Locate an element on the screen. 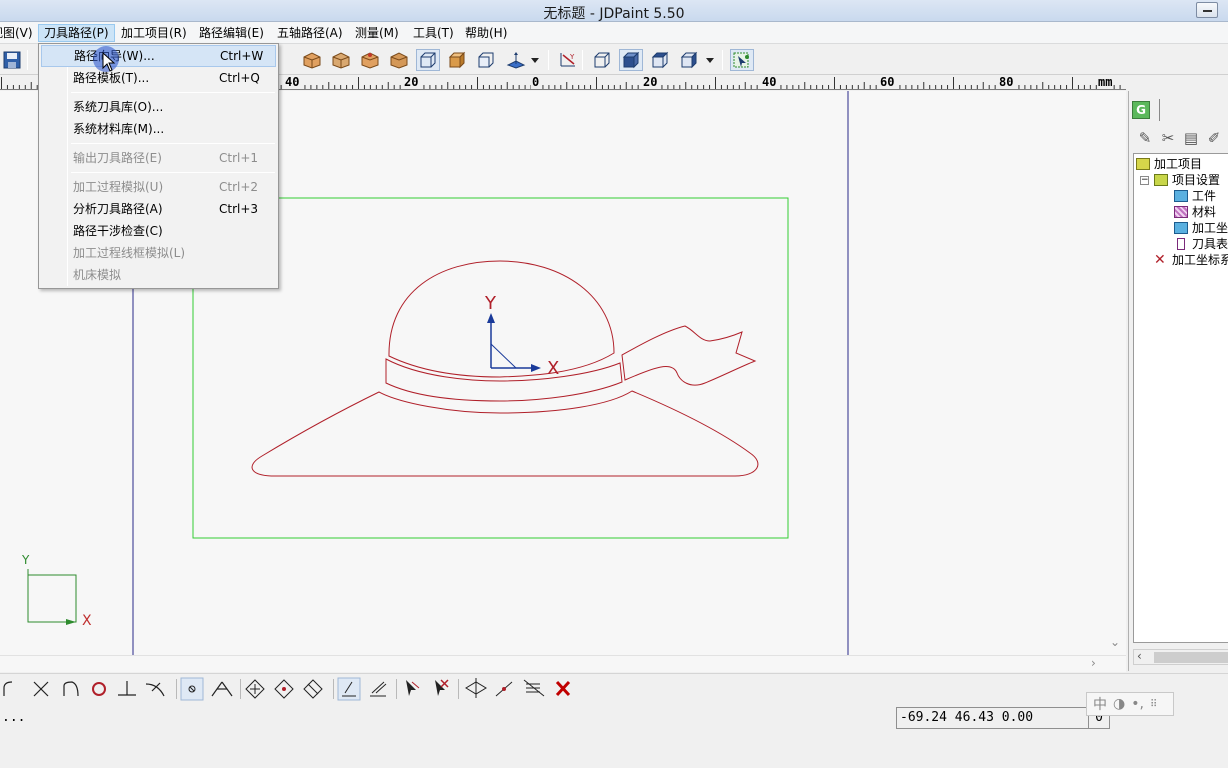  tree-item-project: 加工项目 is located at coordinates (1169, 164).